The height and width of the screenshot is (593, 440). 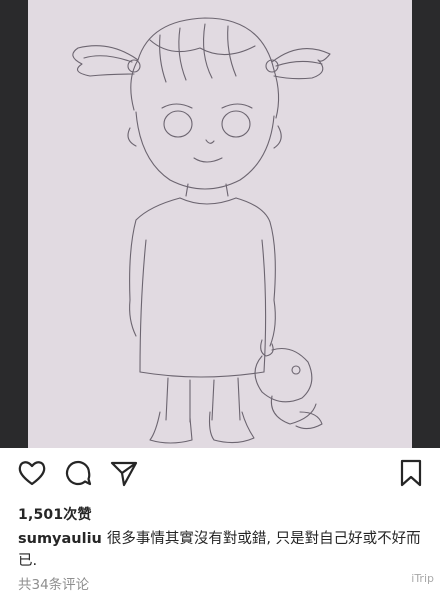 What do you see at coordinates (60, 539) in the screenshot?
I see `caption-username: sumyauliu` at bounding box center [60, 539].